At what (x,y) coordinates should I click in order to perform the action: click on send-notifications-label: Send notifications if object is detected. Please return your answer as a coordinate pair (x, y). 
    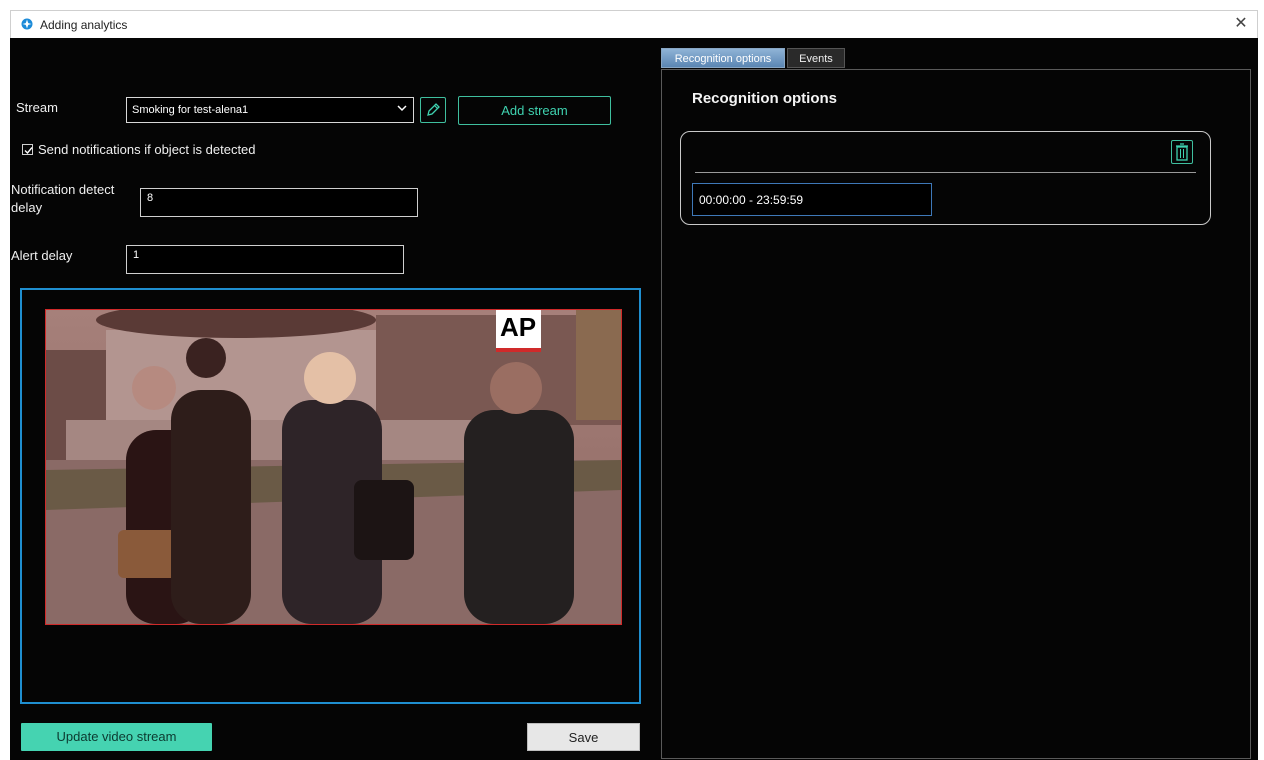
    Looking at the image, I should click on (147, 149).